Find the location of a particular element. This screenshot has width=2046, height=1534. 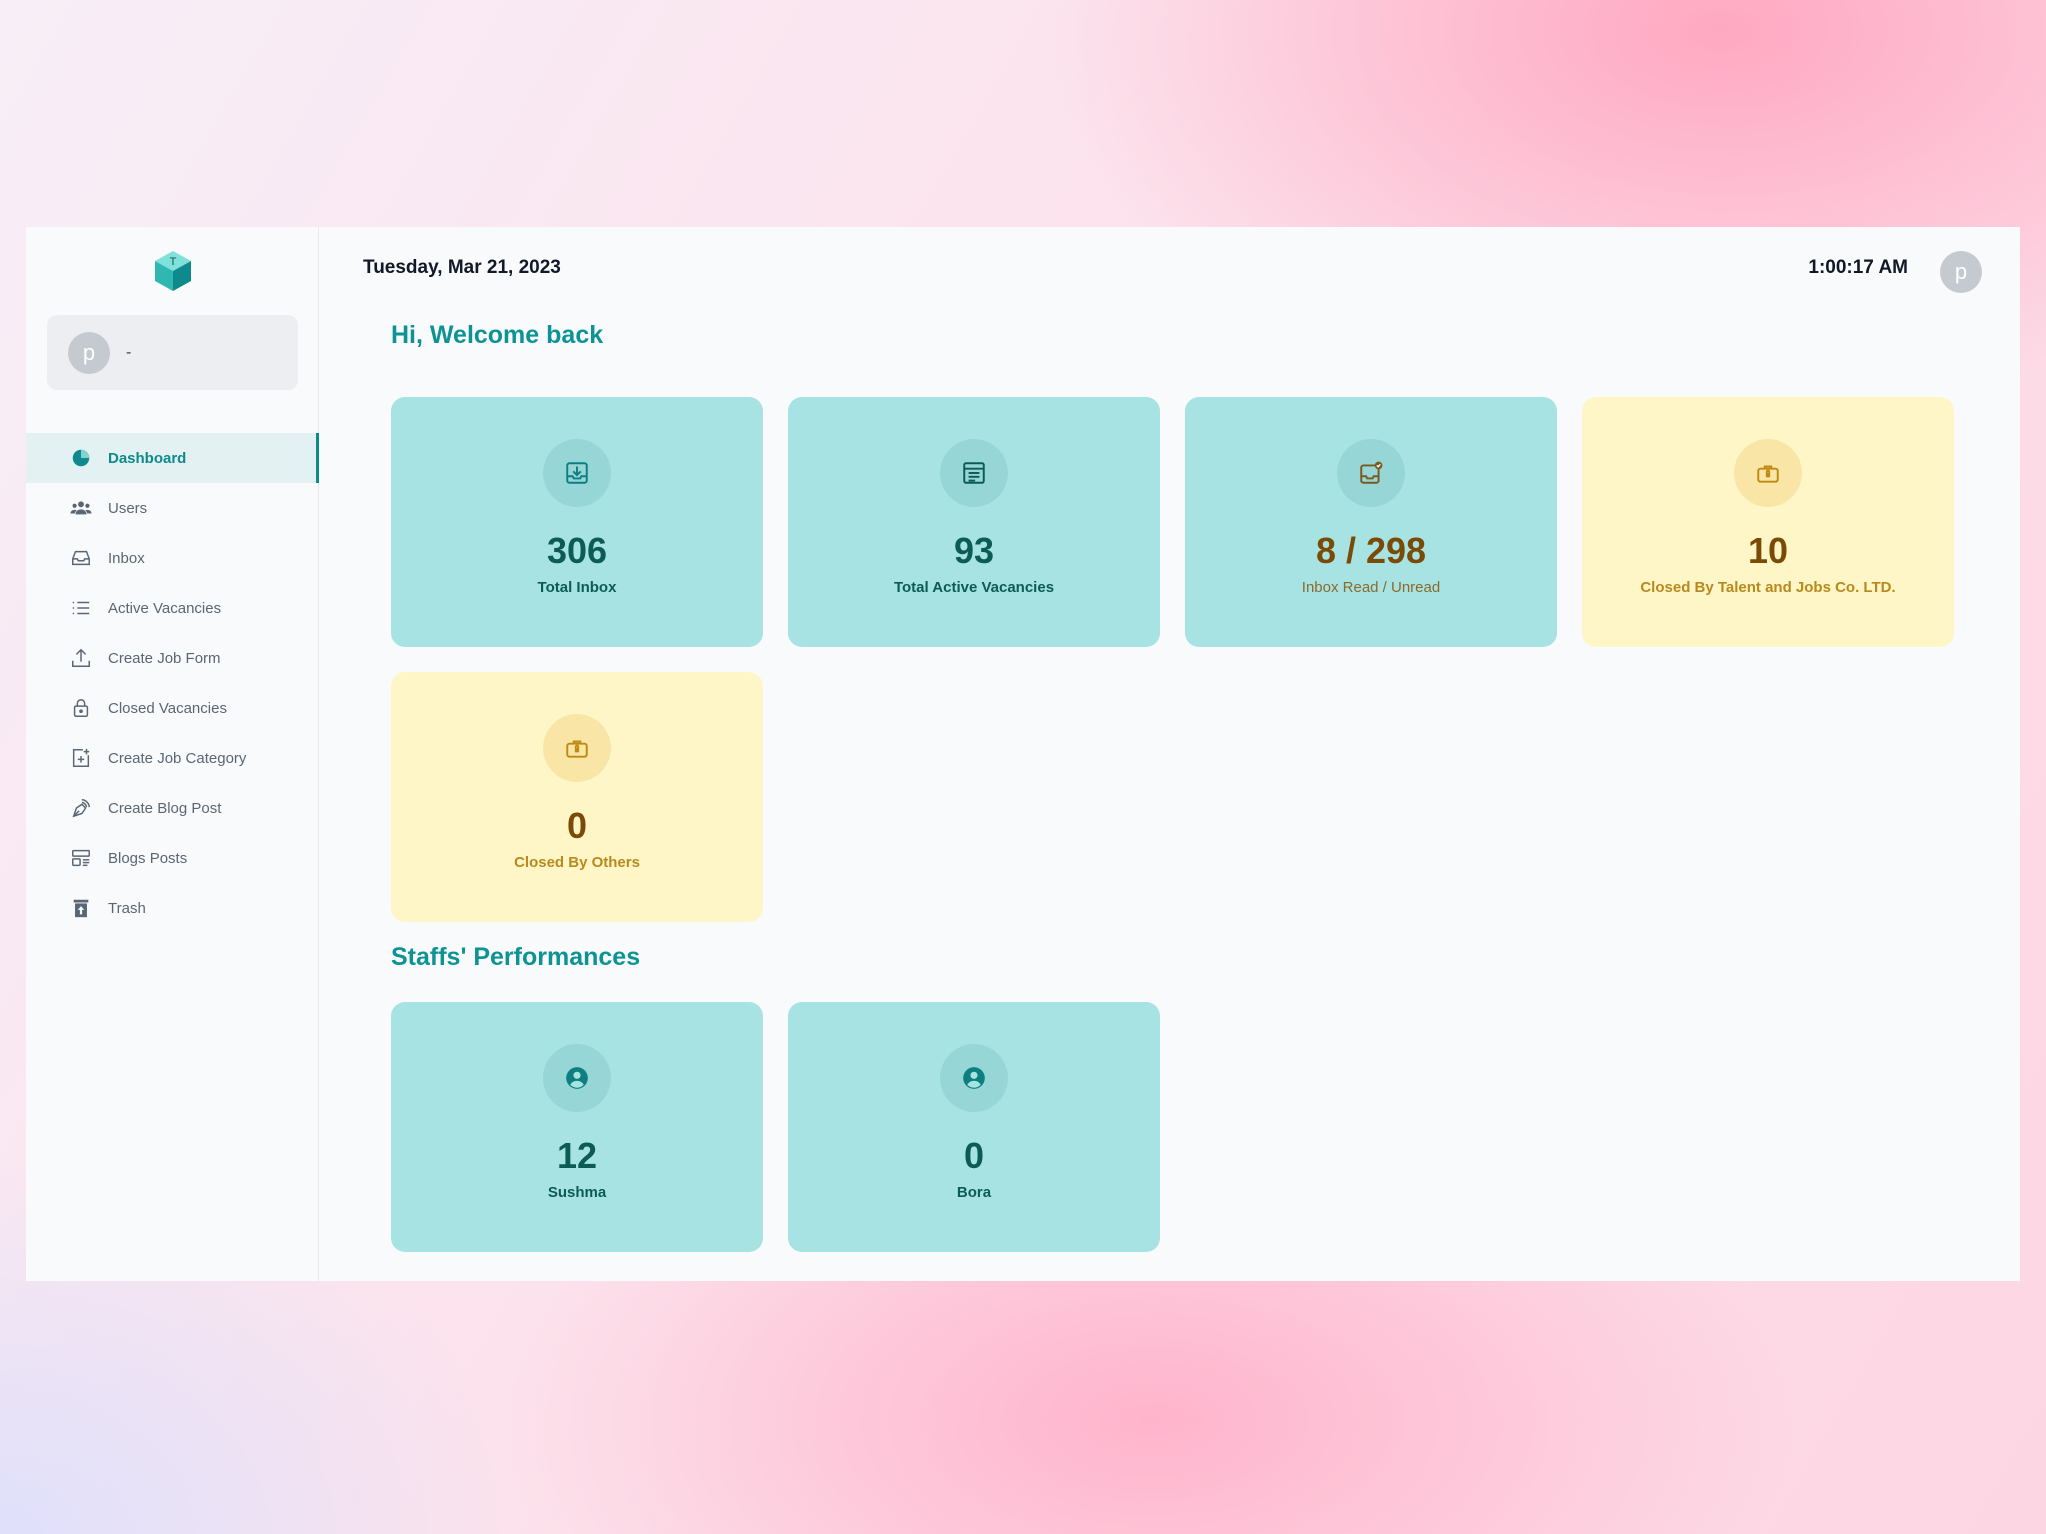

sidebar-item-closed-vacancies: Closed Vacancies is located at coordinates (172, 708).